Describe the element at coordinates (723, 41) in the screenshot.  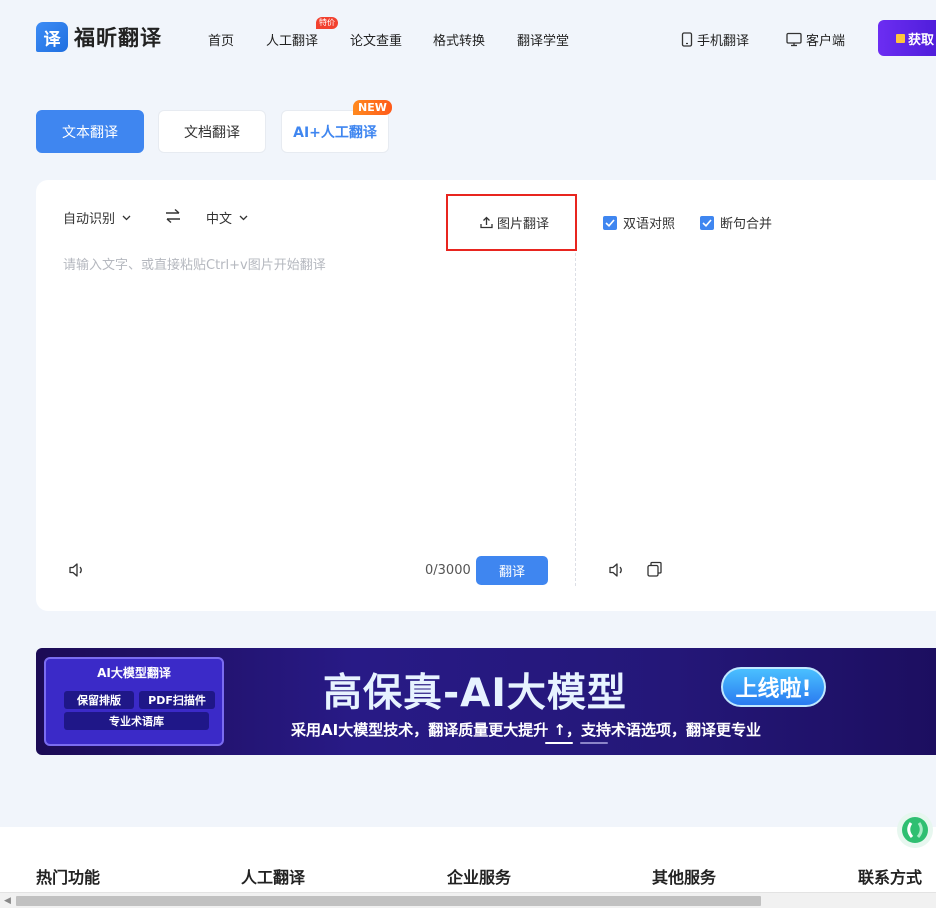
I see `mobile-translate-label: 手机翻译` at that location.